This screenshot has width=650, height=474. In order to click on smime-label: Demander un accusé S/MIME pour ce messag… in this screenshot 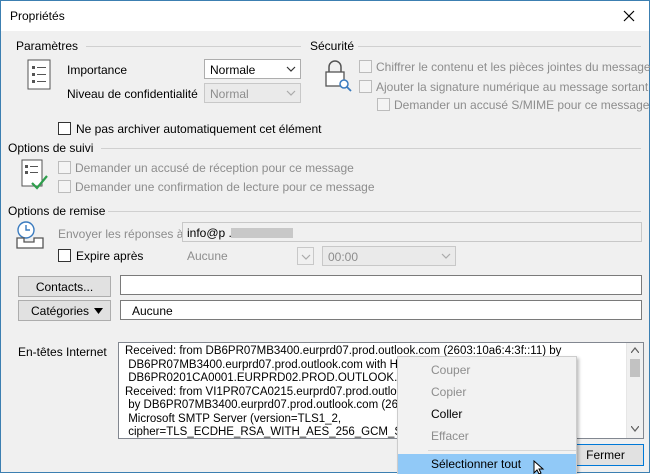, I will do `click(522, 105)`.